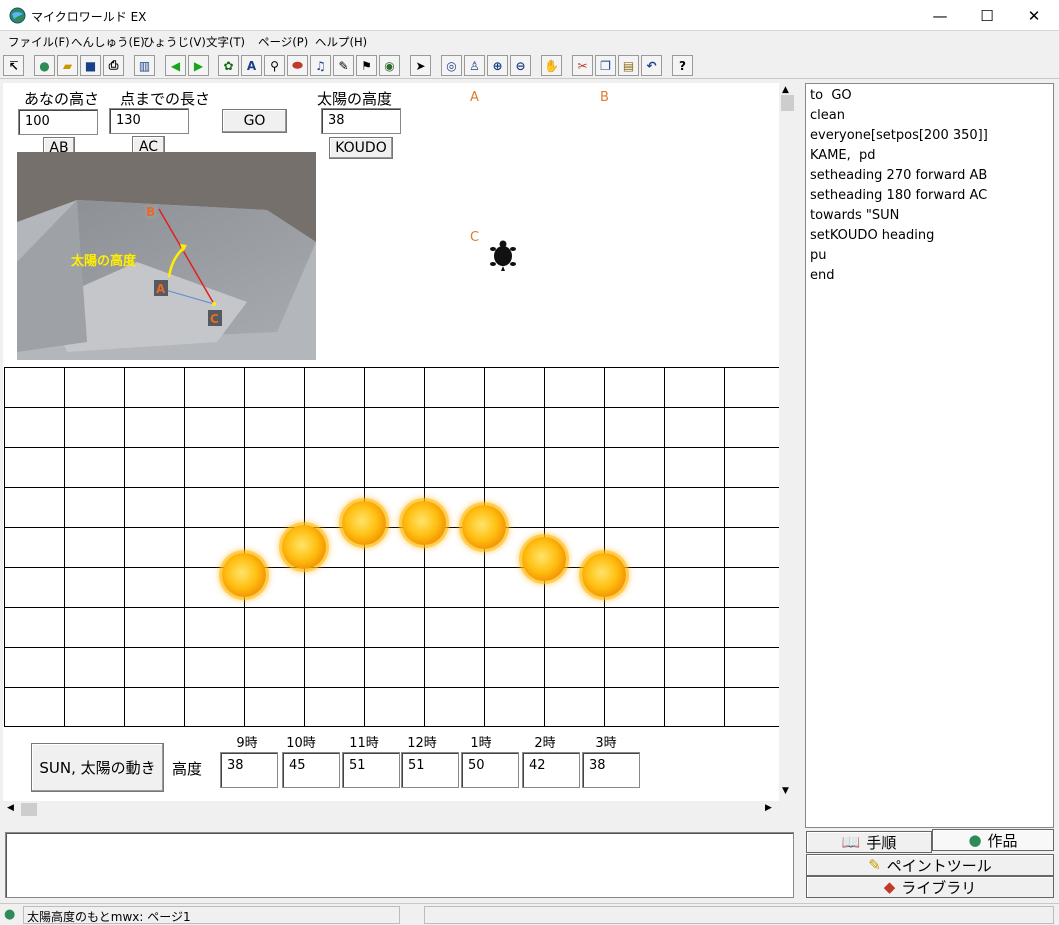 The width and height of the screenshot is (1059, 925). What do you see at coordinates (889, 887) in the screenshot?
I see `shapes-icon: ◆` at bounding box center [889, 887].